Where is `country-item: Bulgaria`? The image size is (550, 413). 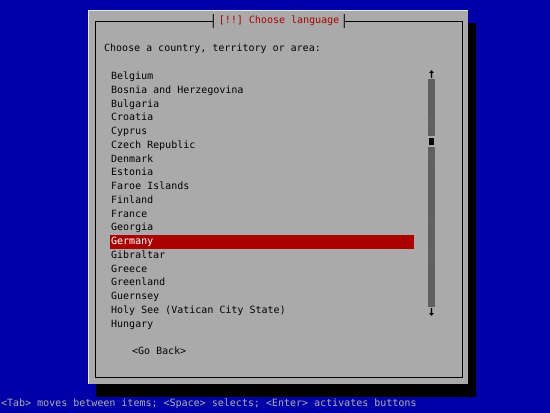
country-item: Bulgaria is located at coordinates (262, 105).